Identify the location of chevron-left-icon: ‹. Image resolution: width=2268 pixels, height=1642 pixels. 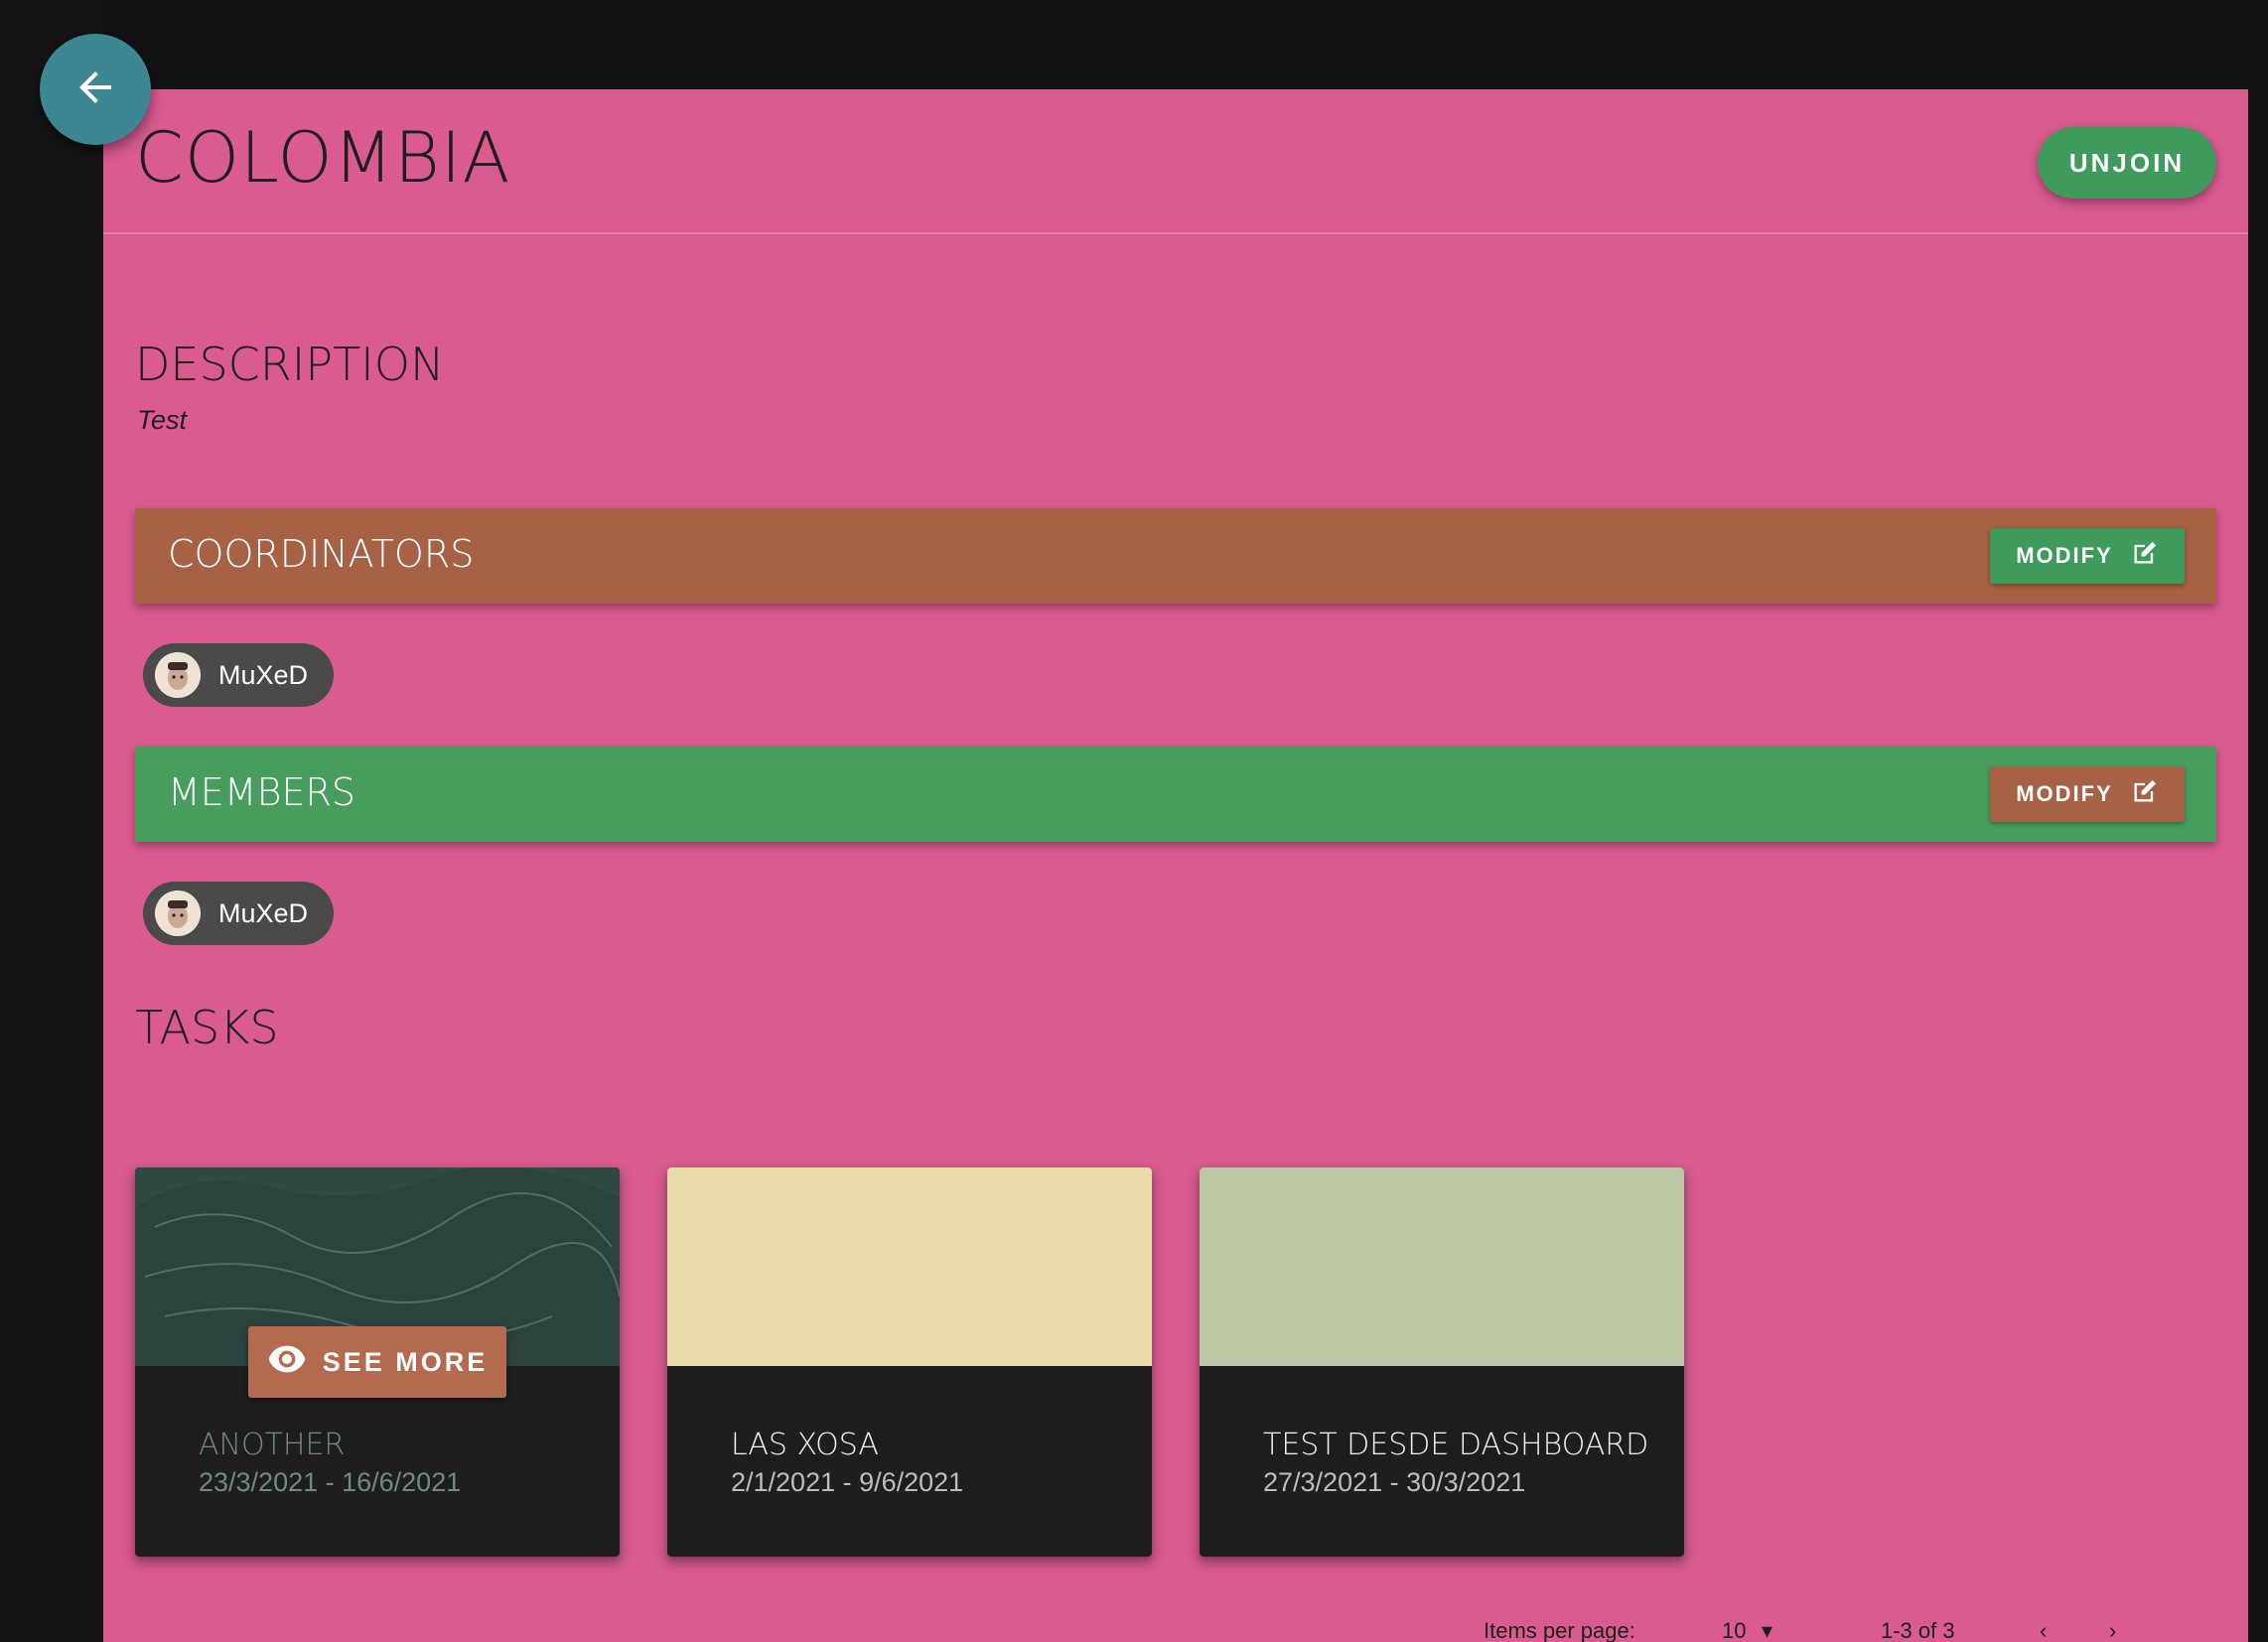
(2043, 1630).